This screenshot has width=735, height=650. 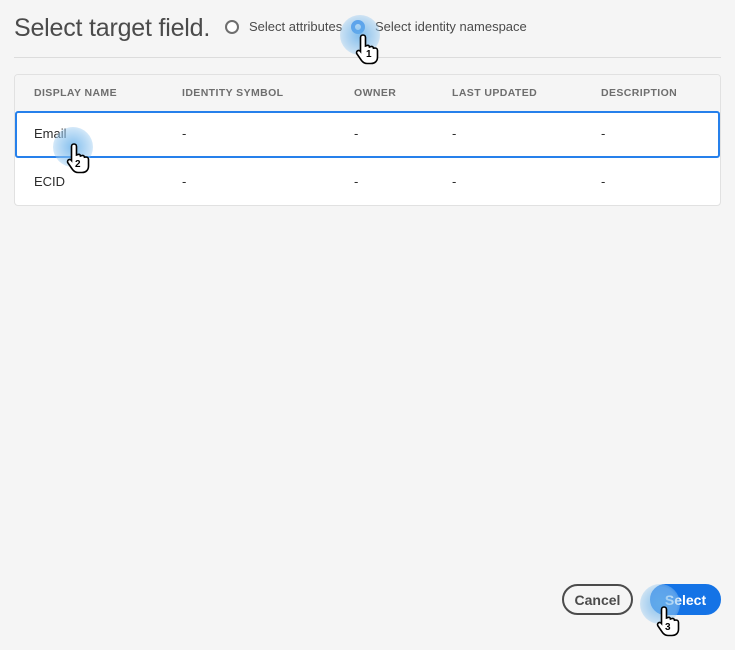 I want to click on column-header-identity-symbol: IDENTITY SYMBOL, so click(x=232, y=93).